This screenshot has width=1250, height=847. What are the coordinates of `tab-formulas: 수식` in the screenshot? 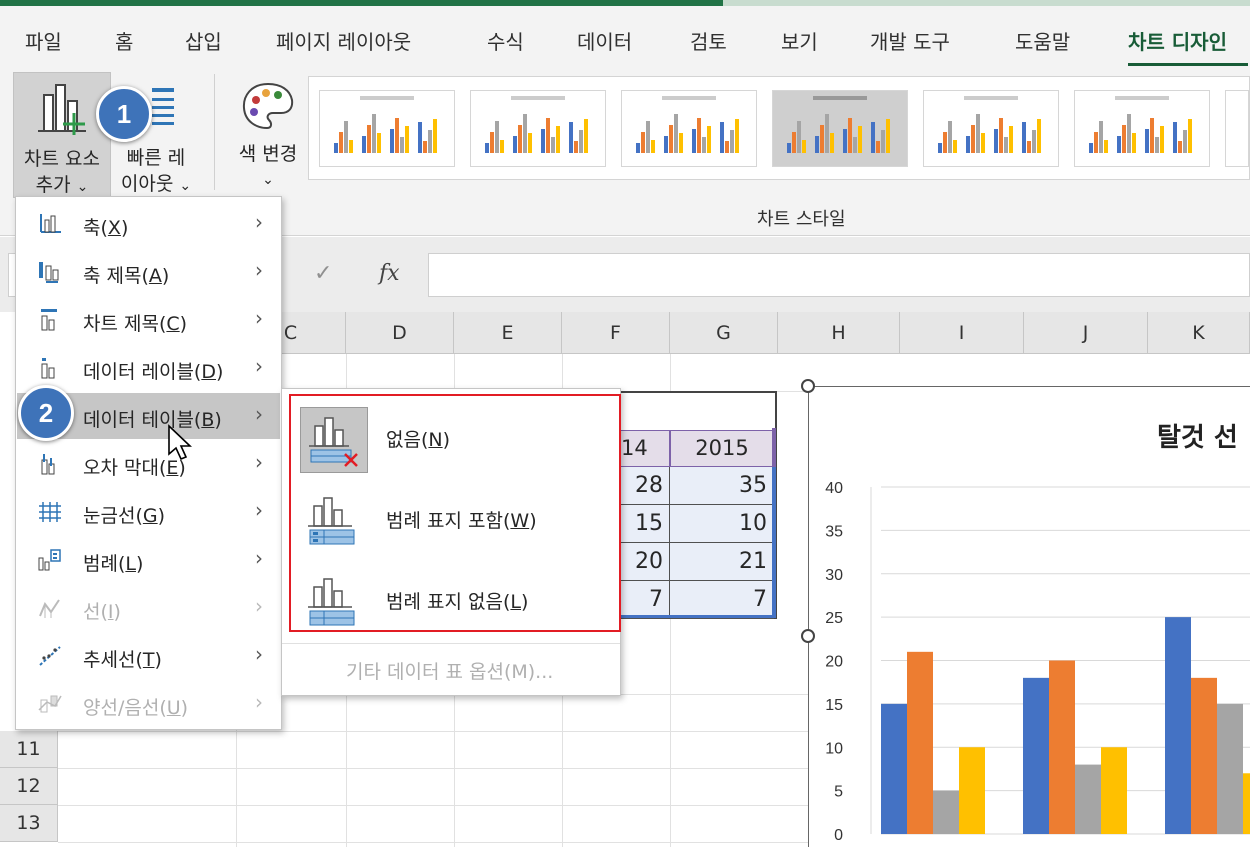 It's located at (505, 40).